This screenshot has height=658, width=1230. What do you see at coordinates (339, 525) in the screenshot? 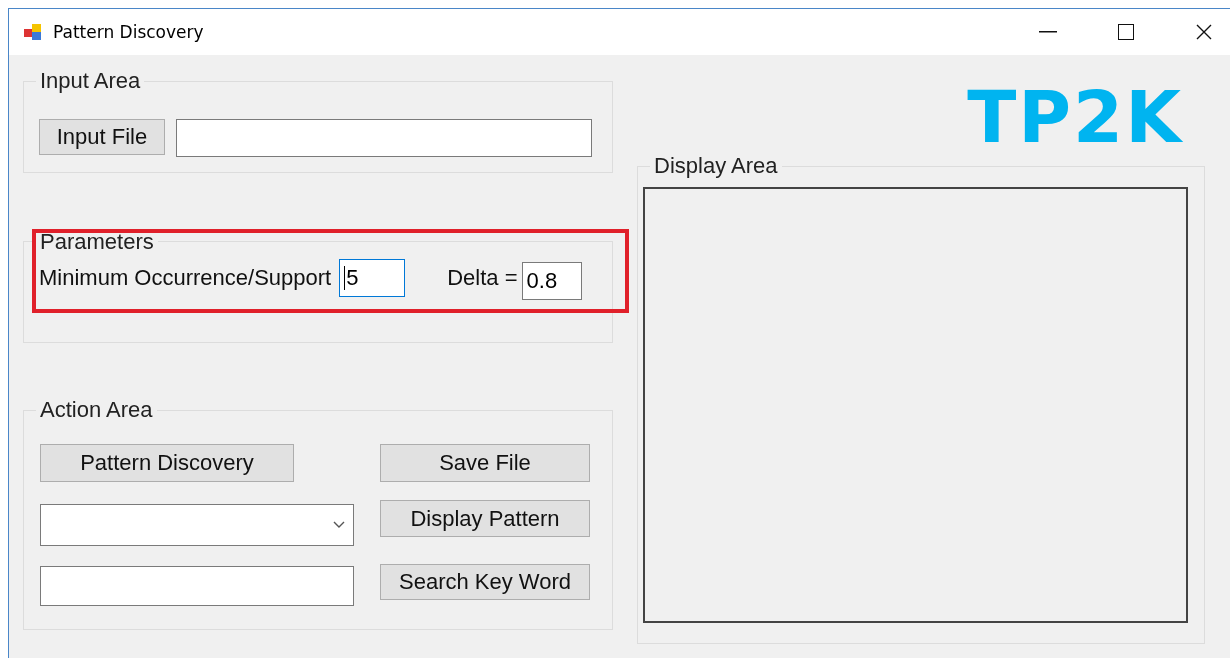
I see `chevron-down-icon` at bounding box center [339, 525].